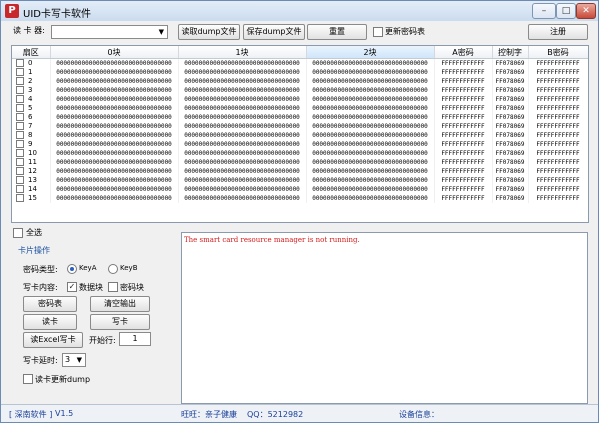  I want to click on key-table-button: 密码表, so click(50, 304).